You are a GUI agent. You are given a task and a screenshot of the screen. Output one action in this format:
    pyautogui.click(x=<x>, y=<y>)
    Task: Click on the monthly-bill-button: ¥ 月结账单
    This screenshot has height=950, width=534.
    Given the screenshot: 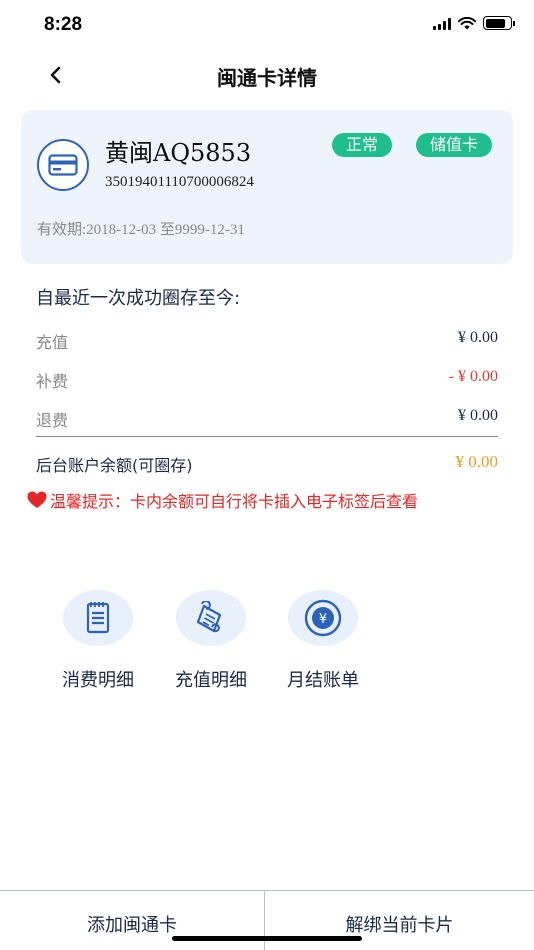 What is the action you would take?
    pyautogui.click(x=323, y=641)
    